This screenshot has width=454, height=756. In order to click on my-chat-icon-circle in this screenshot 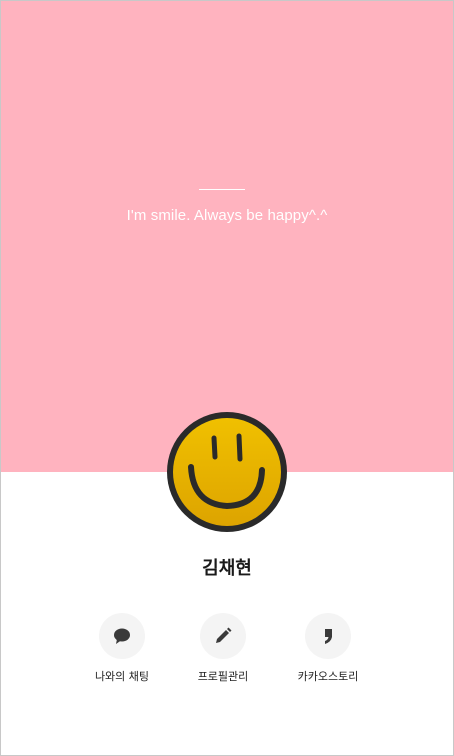, I will do `click(122, 636)`.